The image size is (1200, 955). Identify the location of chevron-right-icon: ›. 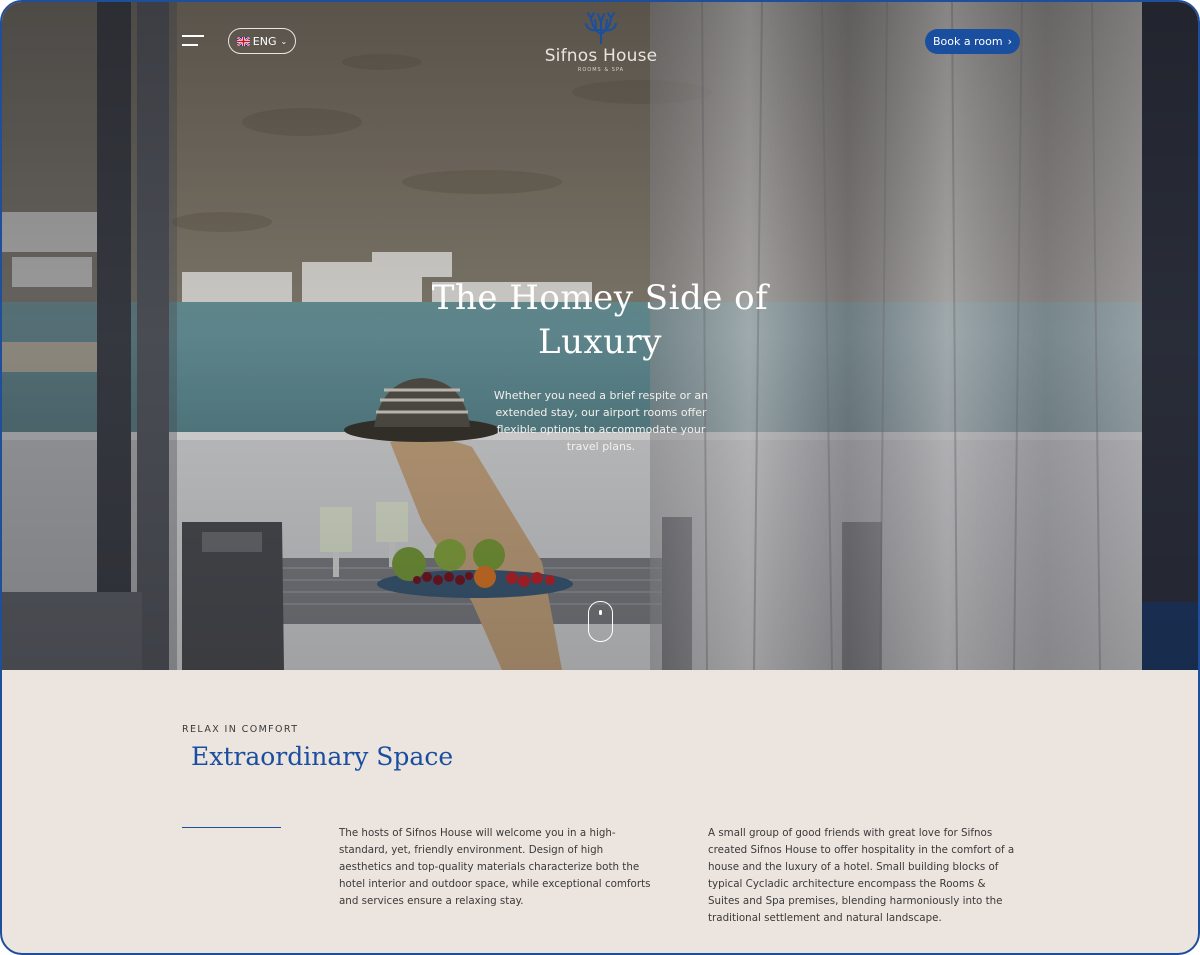
(1009, 41).